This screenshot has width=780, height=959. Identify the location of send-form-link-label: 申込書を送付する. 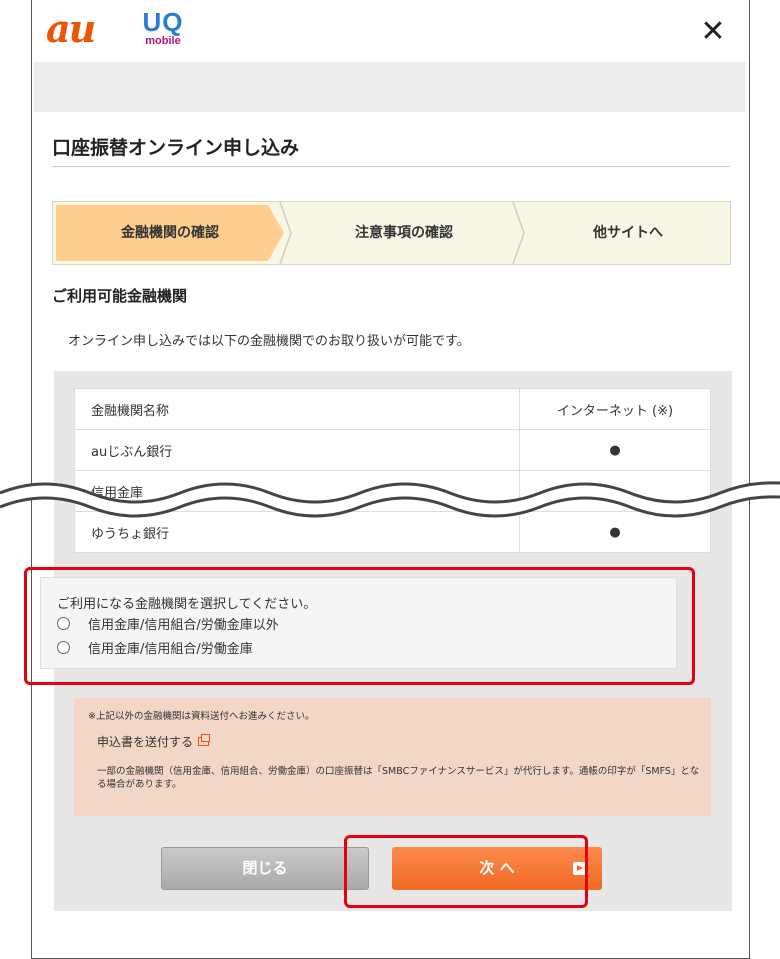
(145, 741).